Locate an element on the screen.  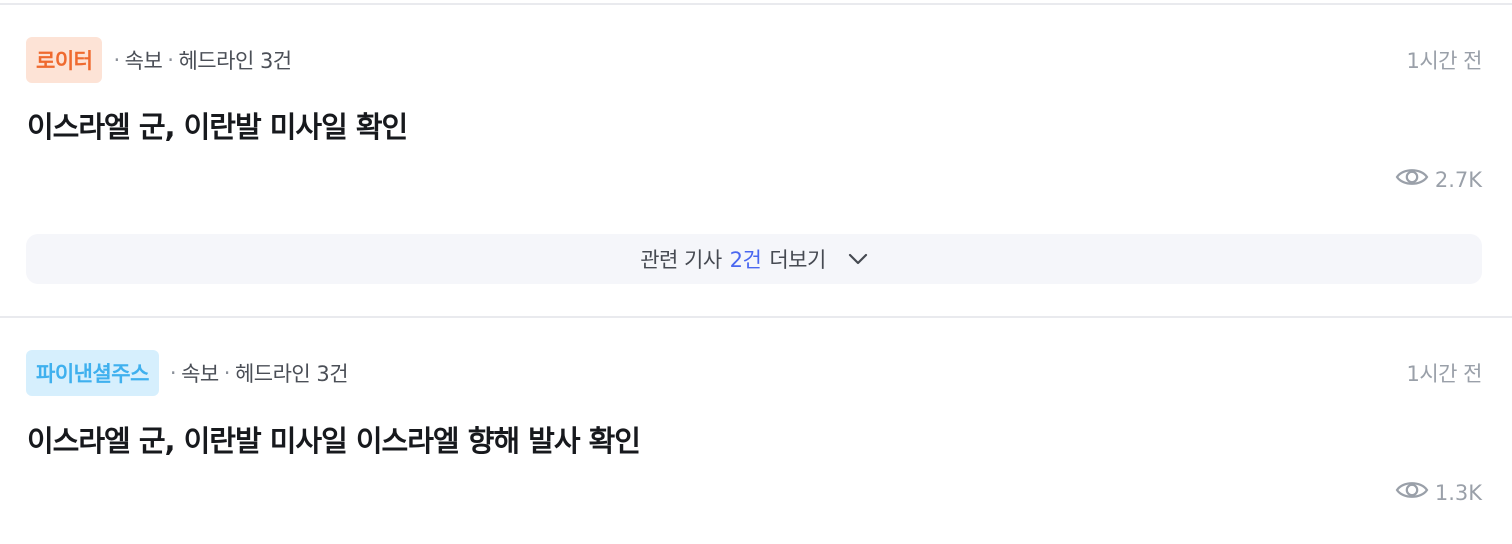
view-count-value: 1.3K is located at coordinates (1458, 492).